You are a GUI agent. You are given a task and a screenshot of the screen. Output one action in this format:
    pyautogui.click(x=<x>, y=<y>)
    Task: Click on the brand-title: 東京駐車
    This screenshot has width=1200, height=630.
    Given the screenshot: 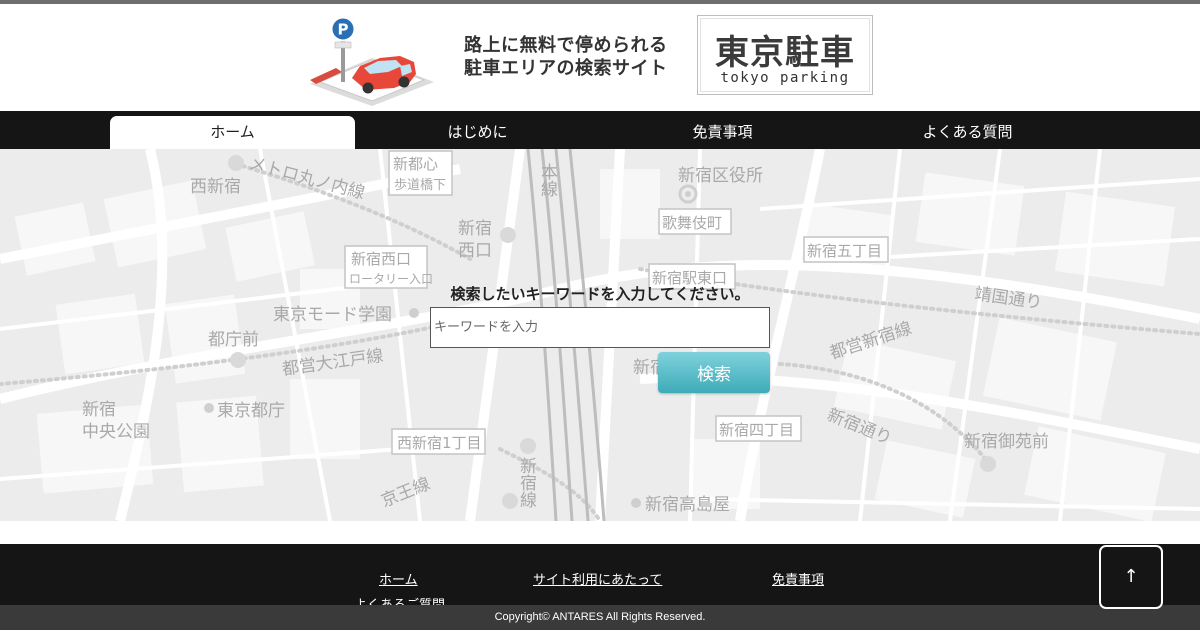 What is the action you would take?
    pyautogui.click(x=785, y=53)
    